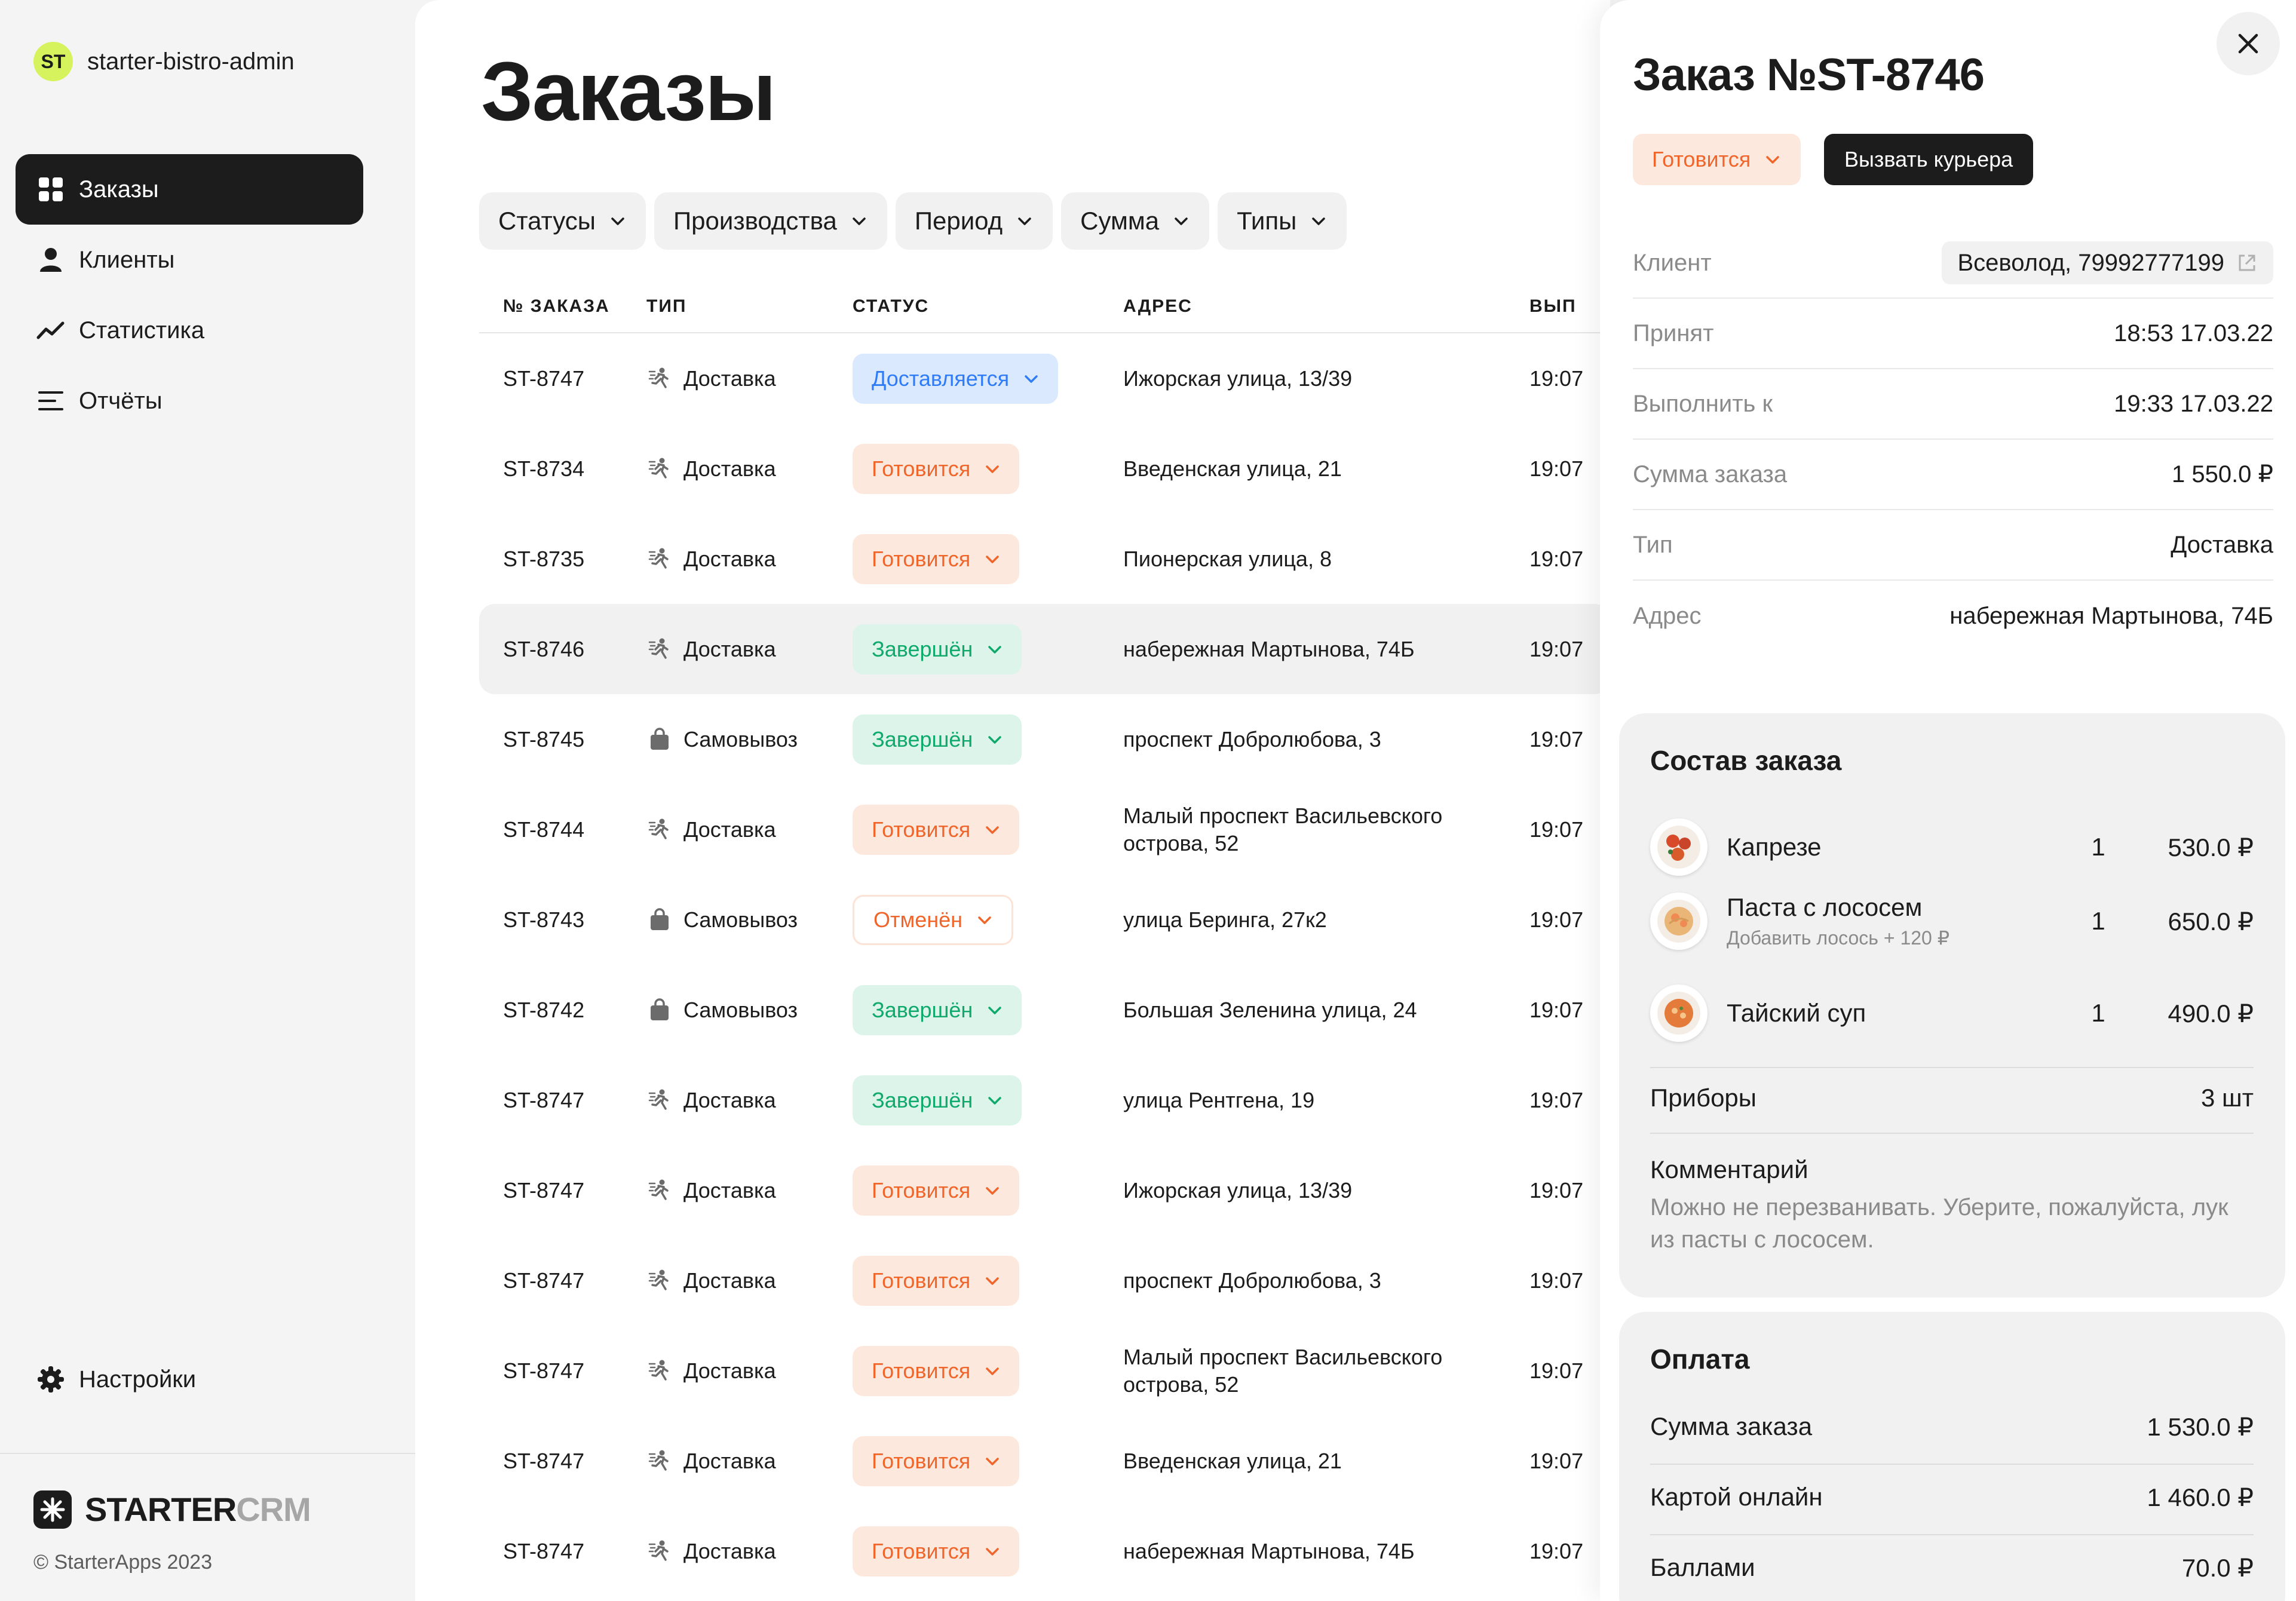 Image resolution: width=2296 pixels, height=1601 pixels. Describe the element at coordinates (1282, 221) in the screenshot. I see `filter-types: Типы` at that location.